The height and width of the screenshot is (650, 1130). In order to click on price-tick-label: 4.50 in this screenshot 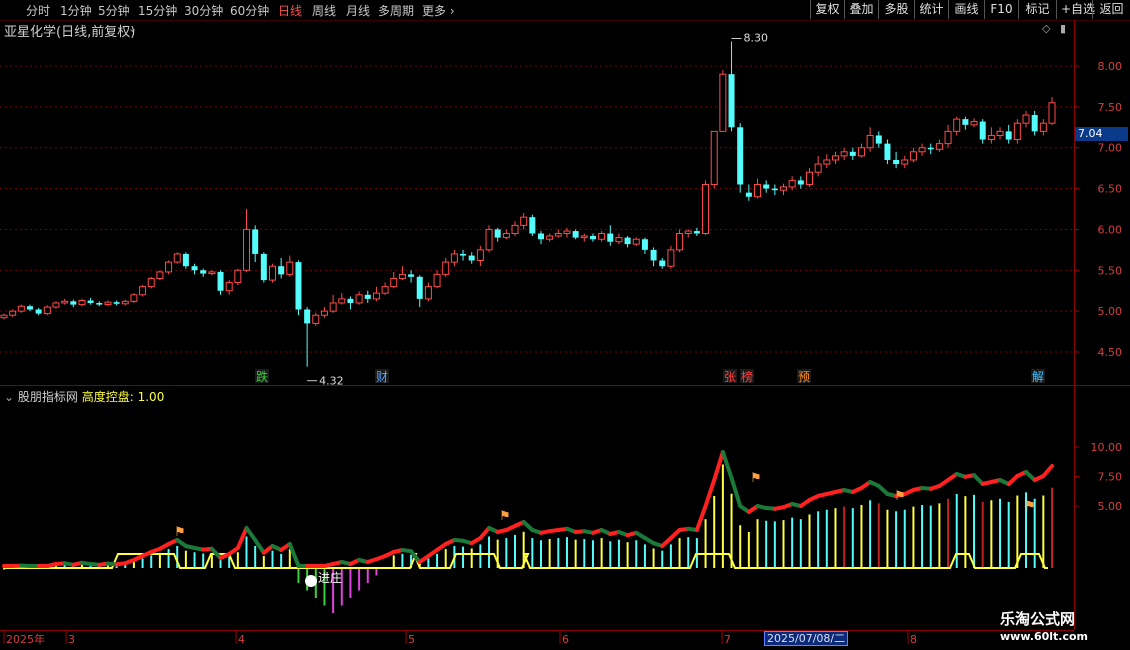, I will do `click(1110, 352)`.